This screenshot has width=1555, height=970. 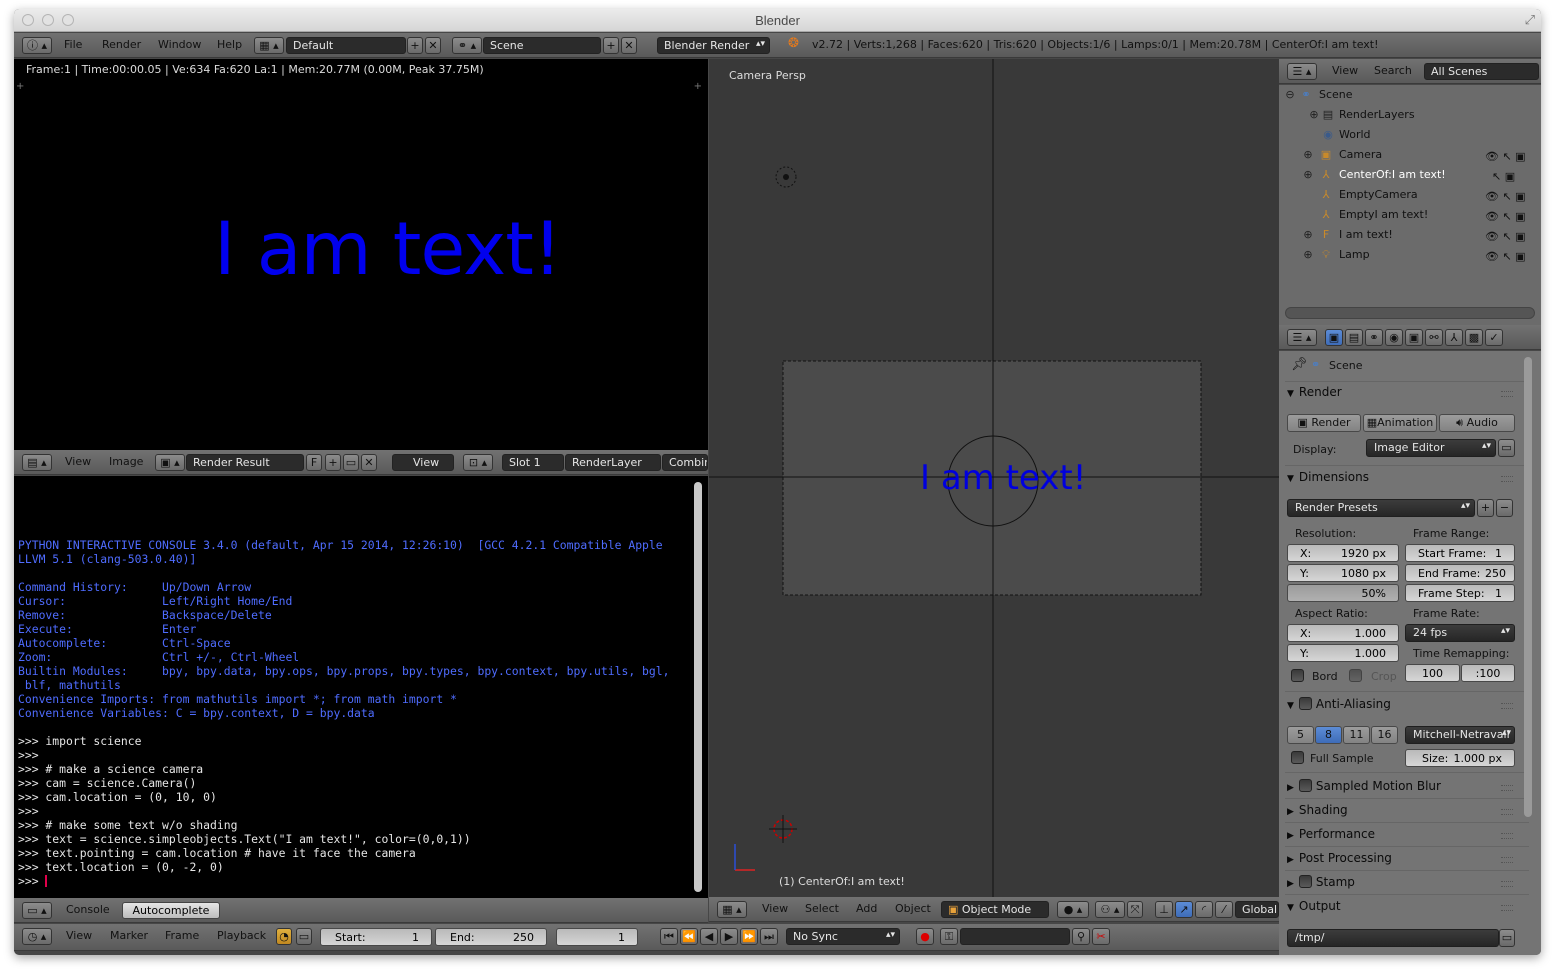 What do you see at coordinates (1164, 909) in the screenshot?
I see `axis-manipulator-icon: ⊥` at bounding box center [1164, 909].